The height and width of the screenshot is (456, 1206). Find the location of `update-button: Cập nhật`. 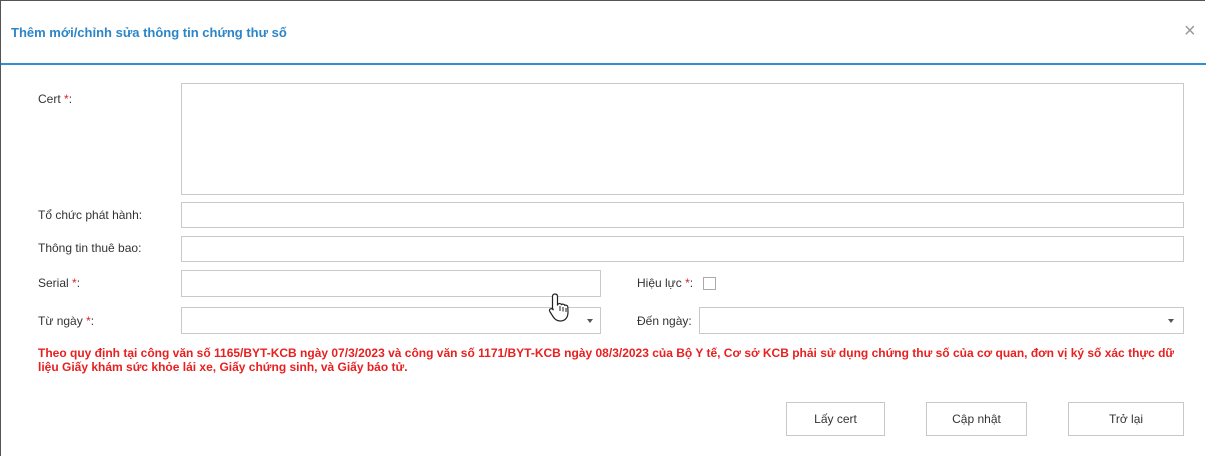

update-button: Cập nhật is located at coordinates (976, 419).